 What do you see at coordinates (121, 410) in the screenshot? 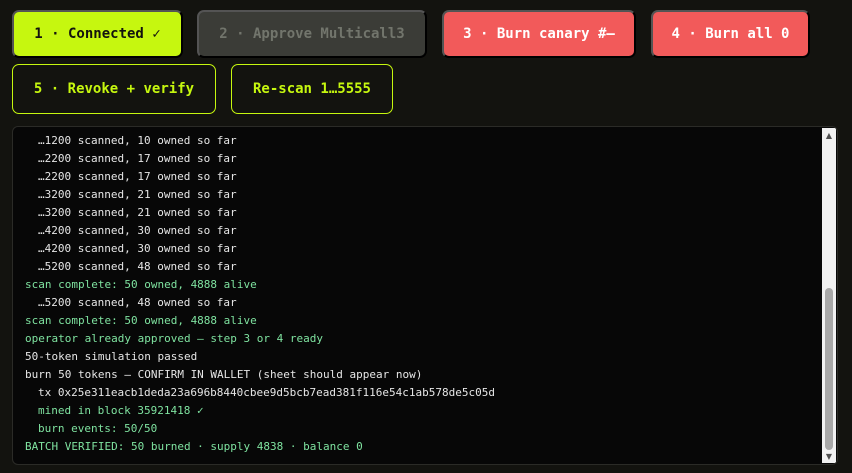
I see `log-line: mined in block 35921418 ✓` at bounding box center [121, 410].